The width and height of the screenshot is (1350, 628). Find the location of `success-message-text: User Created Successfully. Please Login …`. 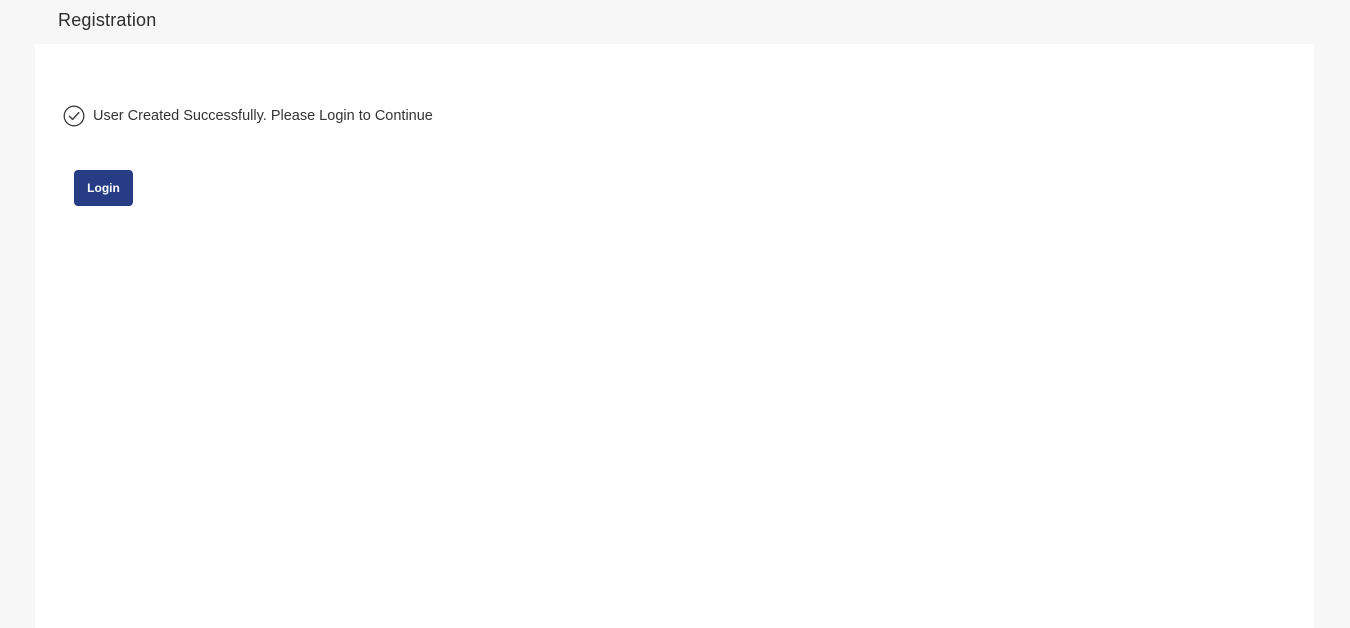

success-message-text: User Created Successfully. Please Login … is located at coordinates (263, 116).